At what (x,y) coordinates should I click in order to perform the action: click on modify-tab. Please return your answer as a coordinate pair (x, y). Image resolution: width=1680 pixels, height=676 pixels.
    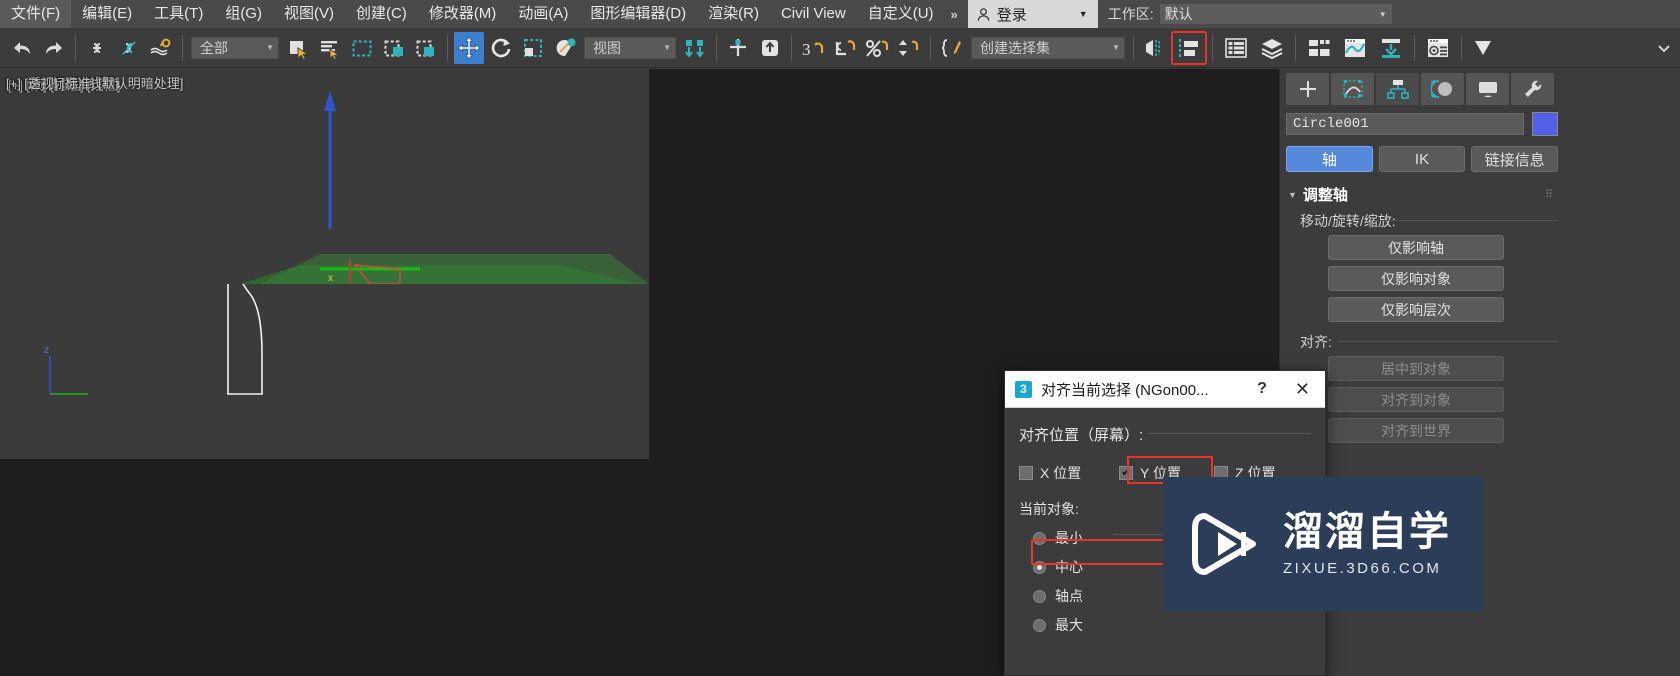
    Looking at the image, I should click on (1352, 89).